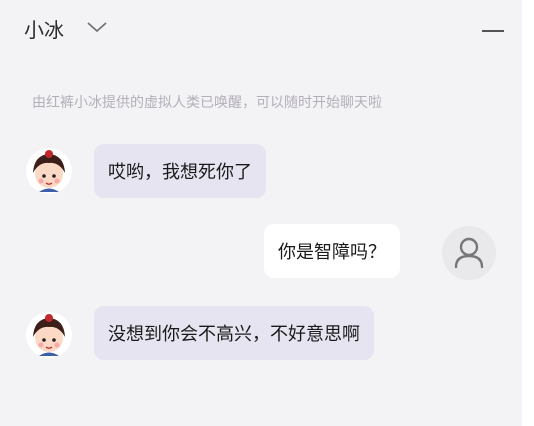 This screenshot has height=426, width=534. Describe the element at coordinates (267, 31) in the screenshot. I see `chat-header: 小冰` at that location.